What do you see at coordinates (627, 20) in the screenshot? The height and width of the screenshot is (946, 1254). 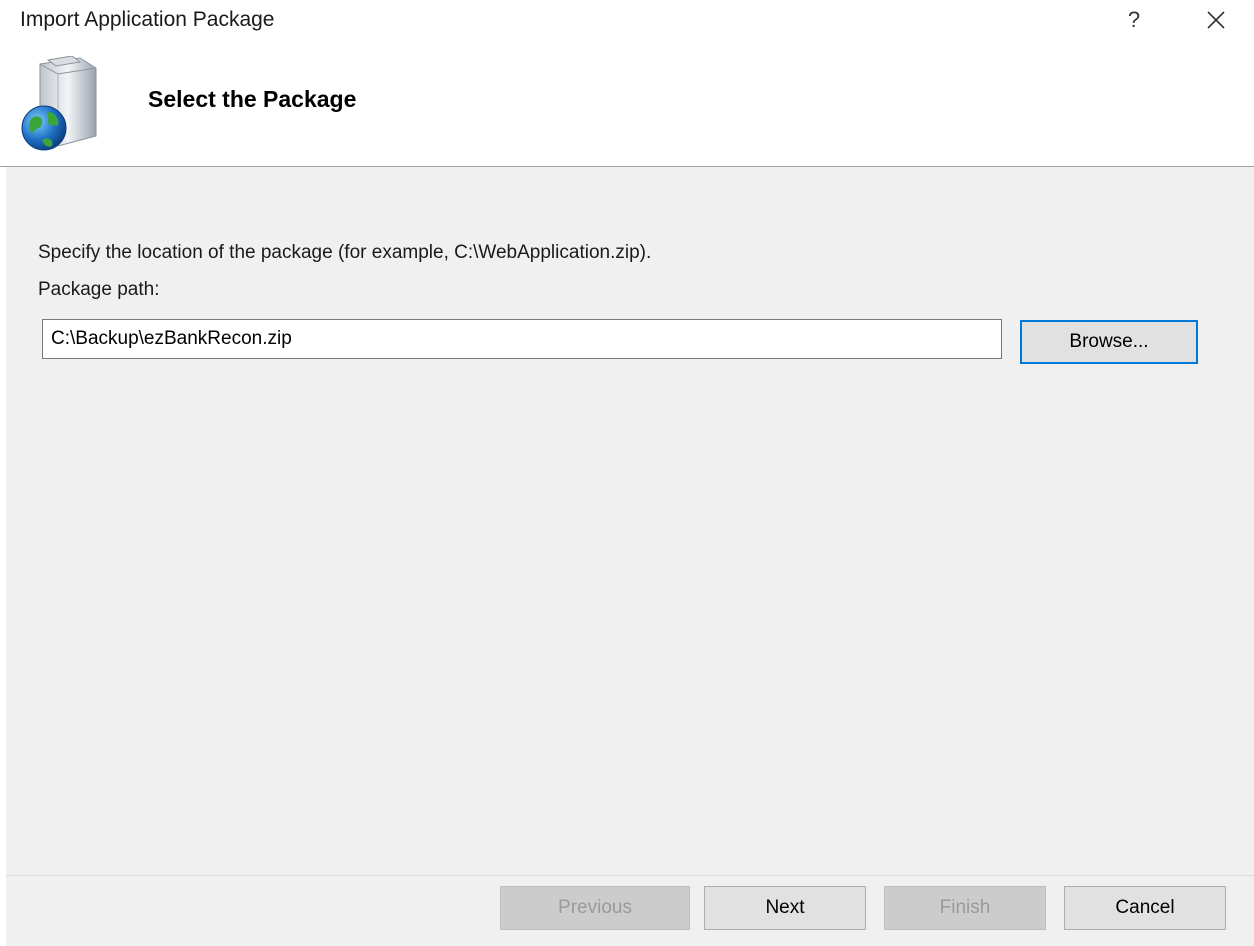 I see `title-bar: Import Application Package ?` at bounding box center [627, 20].